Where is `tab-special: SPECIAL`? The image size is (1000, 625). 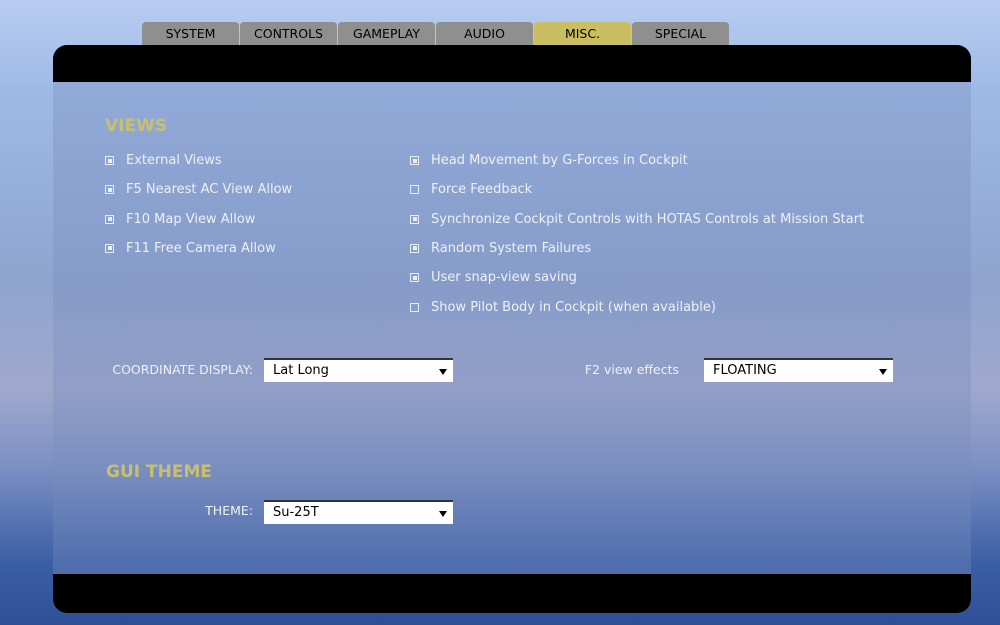 tab-special: SPECIAL is located at coordinates (680, 33).